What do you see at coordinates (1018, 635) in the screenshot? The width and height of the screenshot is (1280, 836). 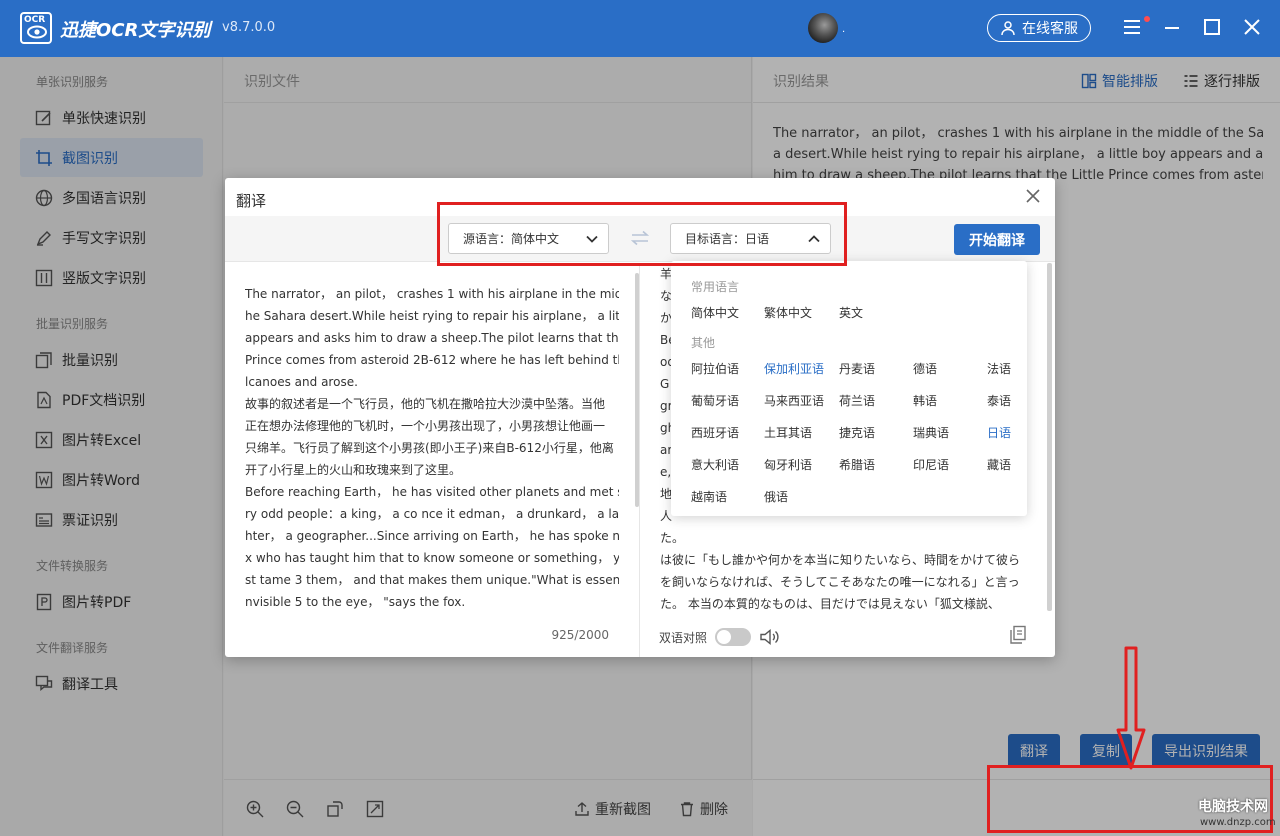 I see `copy-icon` at bounding box center [1018, 635].